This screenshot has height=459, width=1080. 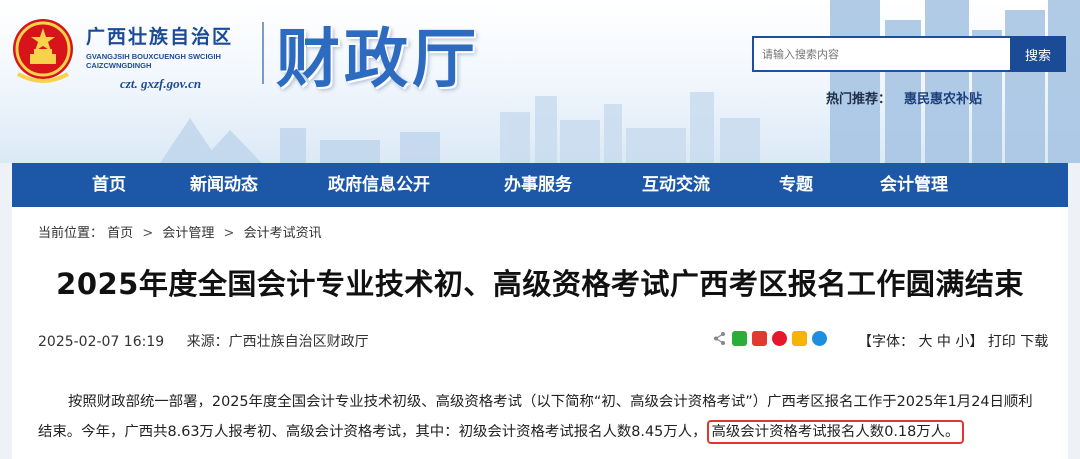 What do you see at coordinates (119, 65) in the screenshot?
I see `org-name-zhuang-line2: CAIZCWNGDINGH` at bounding box center [119, 65].